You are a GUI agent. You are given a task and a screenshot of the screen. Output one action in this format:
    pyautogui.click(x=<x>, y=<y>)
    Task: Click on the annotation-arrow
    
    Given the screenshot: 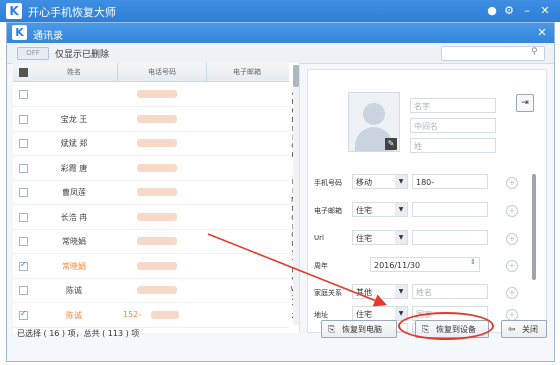 What is the action you would take?
    pyautogui.click(x=297, y=270)
    